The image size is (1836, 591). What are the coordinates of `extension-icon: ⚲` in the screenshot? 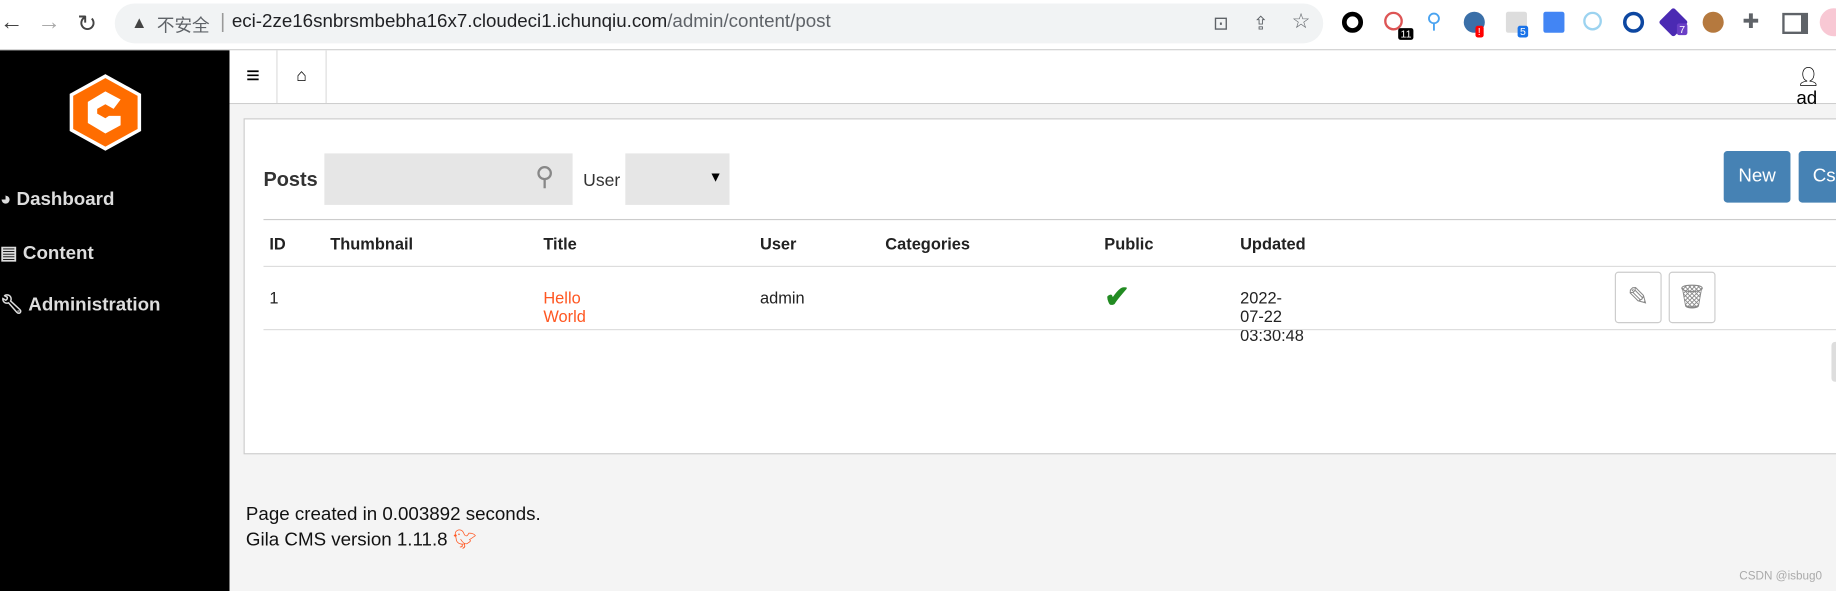 It's located at (1433, 21).